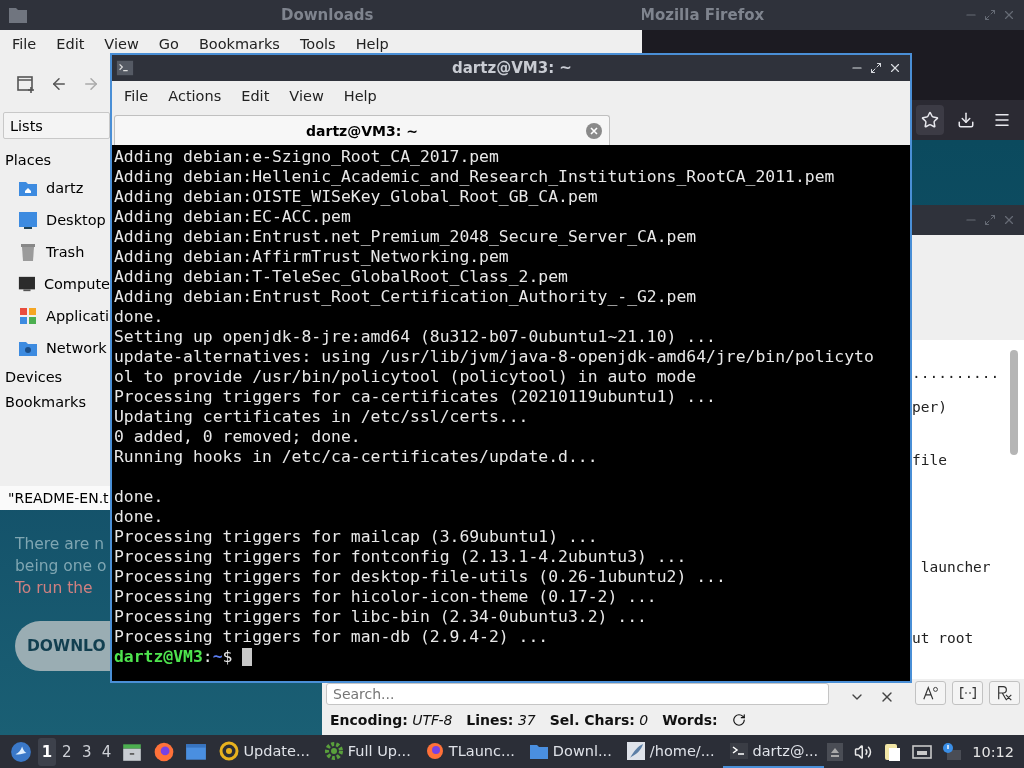  What do you see at coordinates (993, 751) in the screenshot?
I see `clock: 10:12` at bounding box center [993, 751].